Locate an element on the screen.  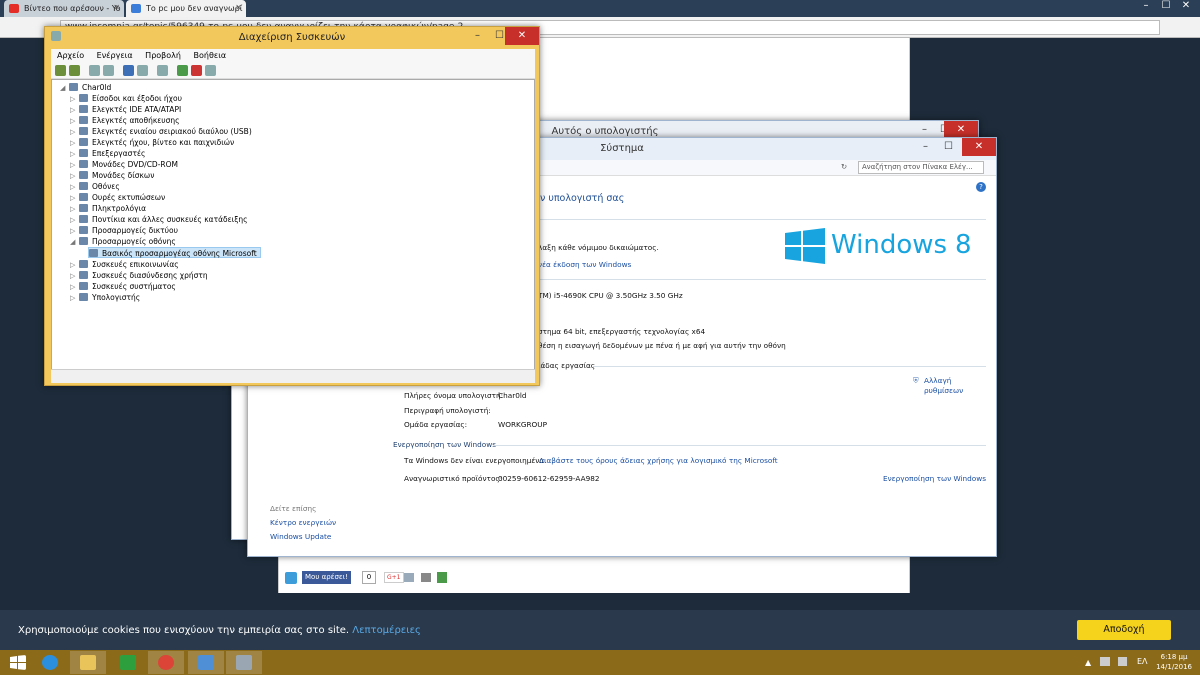
tree-node: ▷ Συσκευές συστήματος is located at coordinates (123, 286).